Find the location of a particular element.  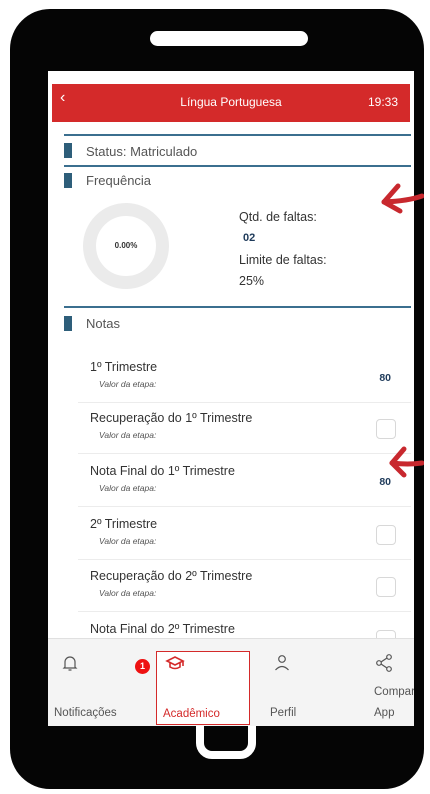

status-label: Status: Matriculado is located at coordinates (142, 151).